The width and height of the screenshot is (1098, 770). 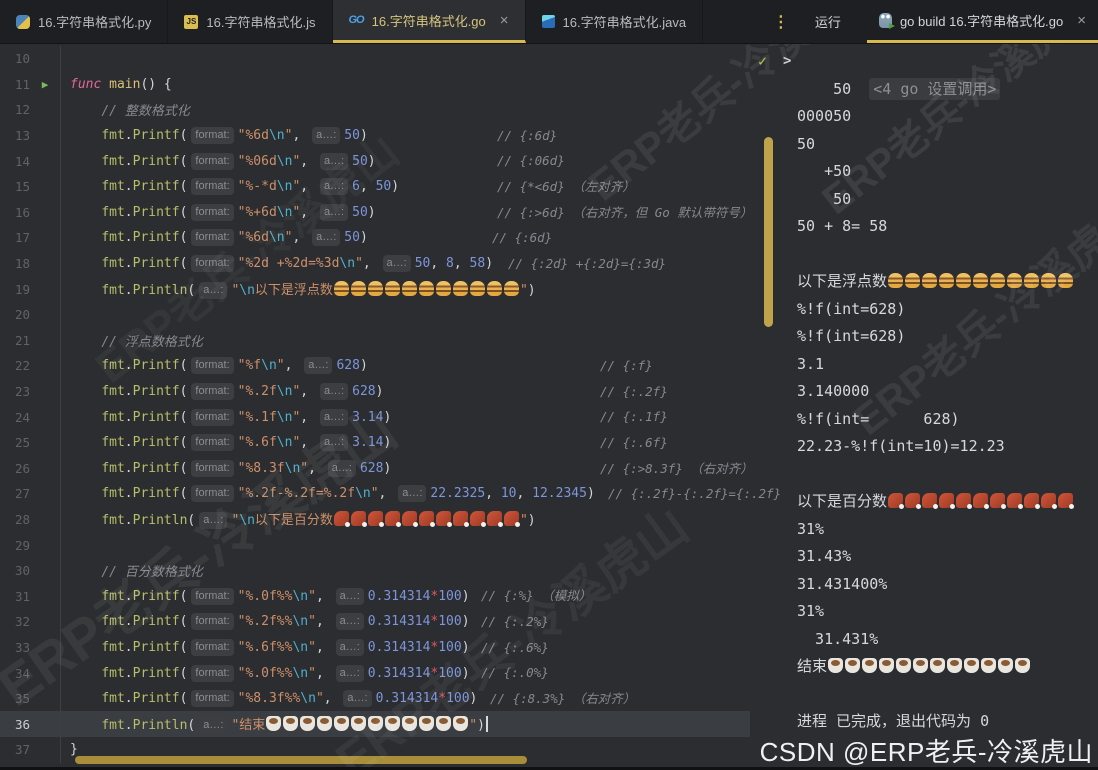 I want to click on line-number: 23, so click(x=22, y=392).